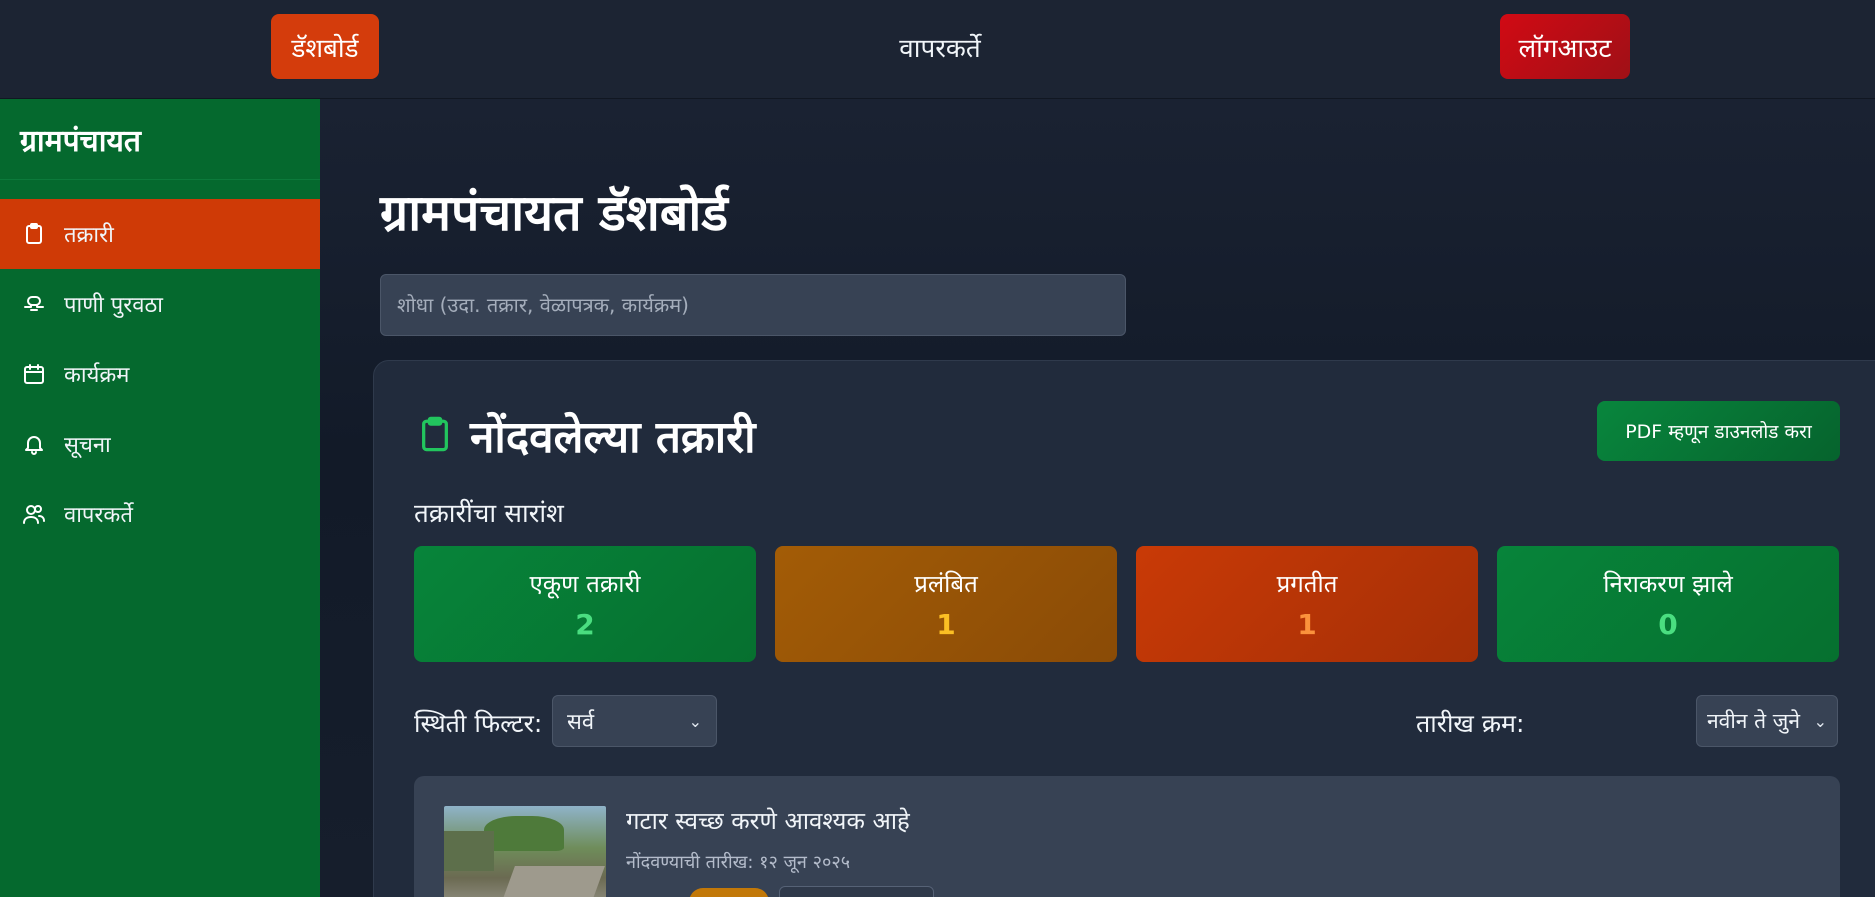 The height and width of the screenshot is (897, 1875). What do you see at coordinates (585, 604) in the screenshot?
I see `stat-total-complaints: एकूण तक्रारी 2` at bounding box center [585, 604].